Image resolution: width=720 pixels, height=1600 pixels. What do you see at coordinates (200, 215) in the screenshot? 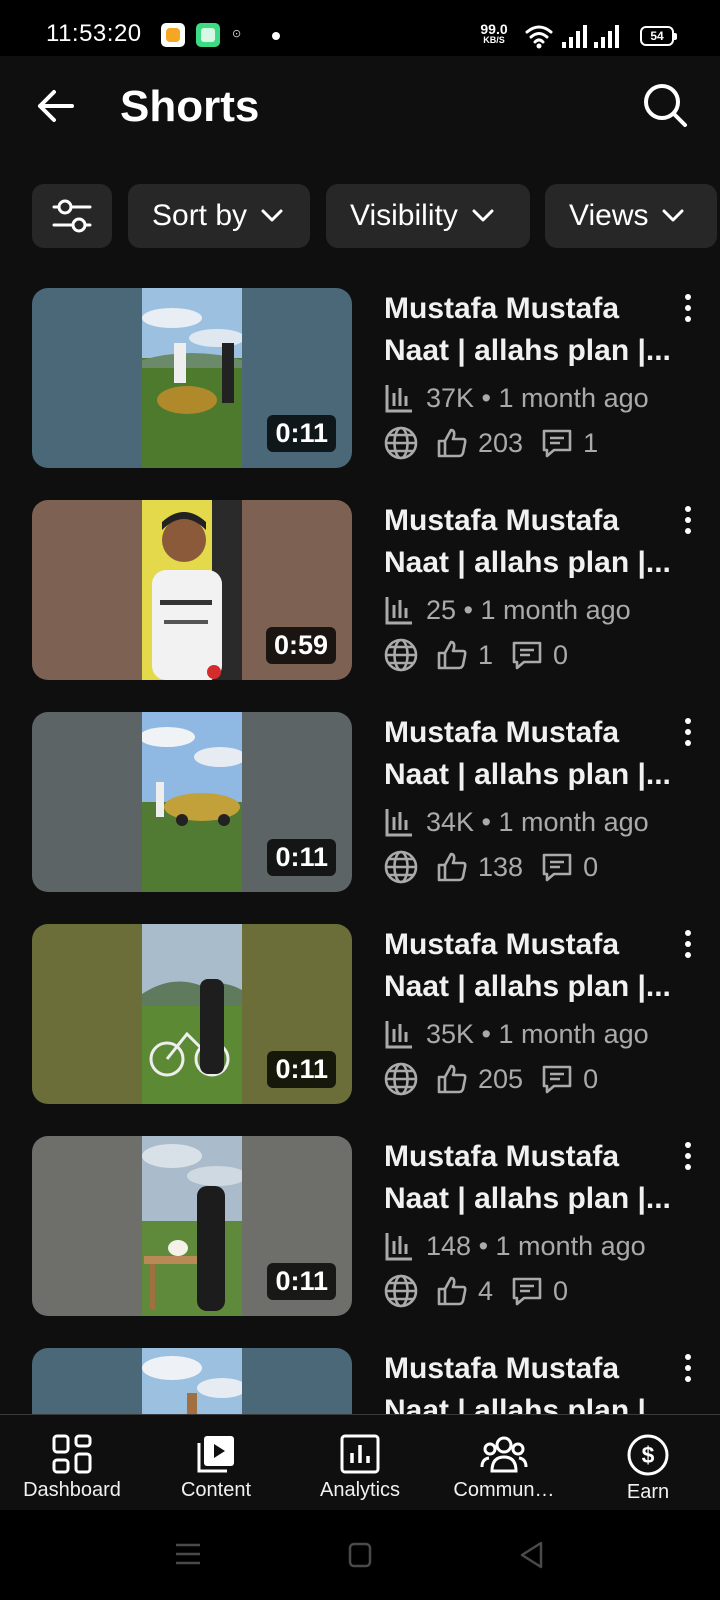
I see `sort-by-label: Sort by` at bounding box center [200, 215].